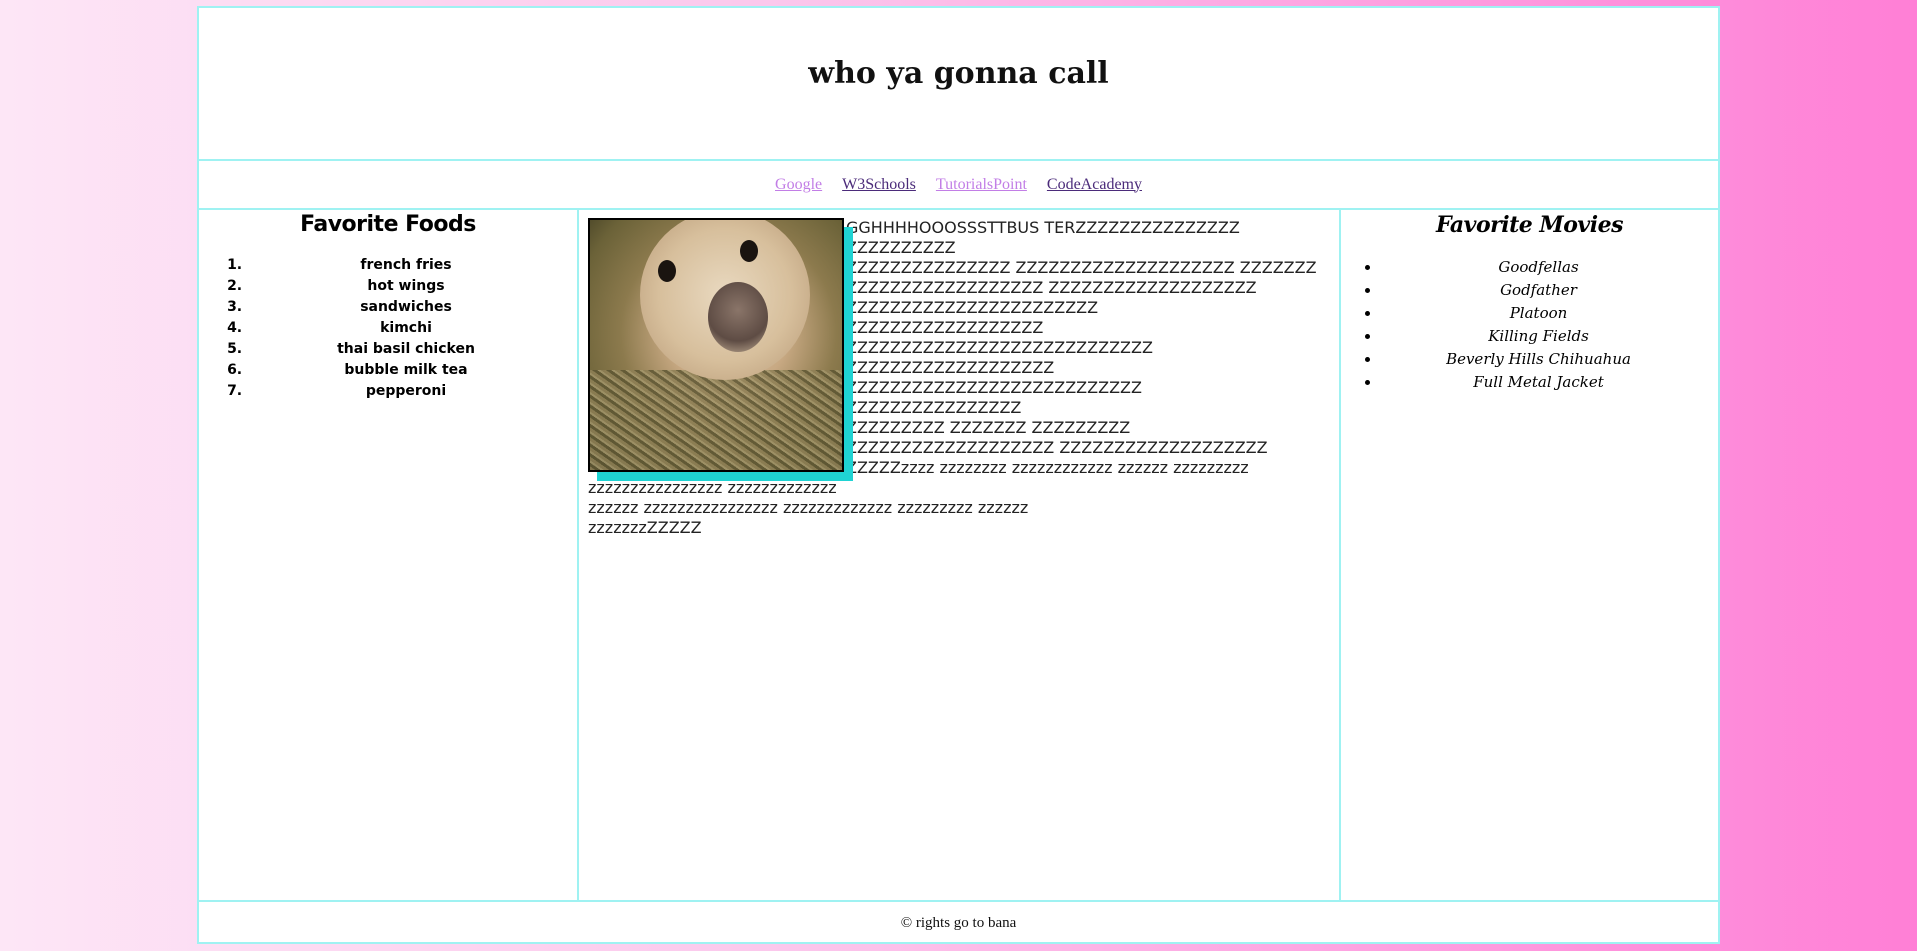 The image size is (1917, 951). I want to click on list-item: Beverly Hills Chihuahua, so click(1549, 359).